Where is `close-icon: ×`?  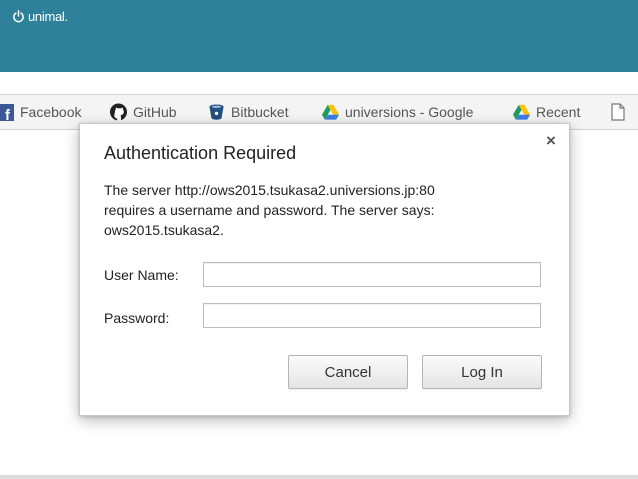
close-icon: × is located at coordinates (551, 140).